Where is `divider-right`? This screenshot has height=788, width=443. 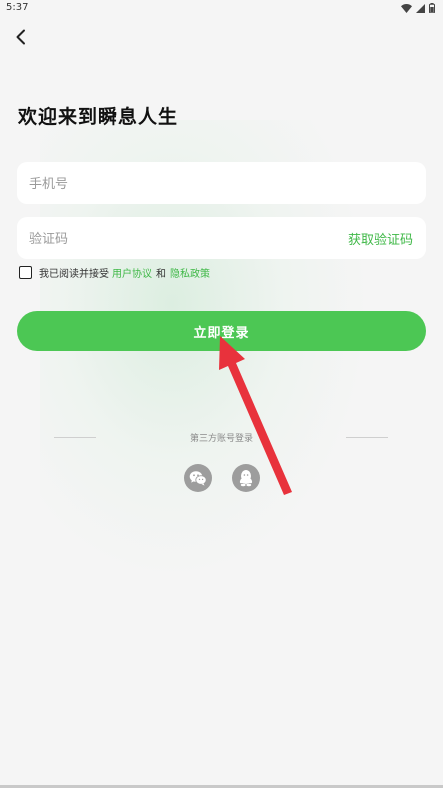 divider-right is located at coordinates (367, 437).